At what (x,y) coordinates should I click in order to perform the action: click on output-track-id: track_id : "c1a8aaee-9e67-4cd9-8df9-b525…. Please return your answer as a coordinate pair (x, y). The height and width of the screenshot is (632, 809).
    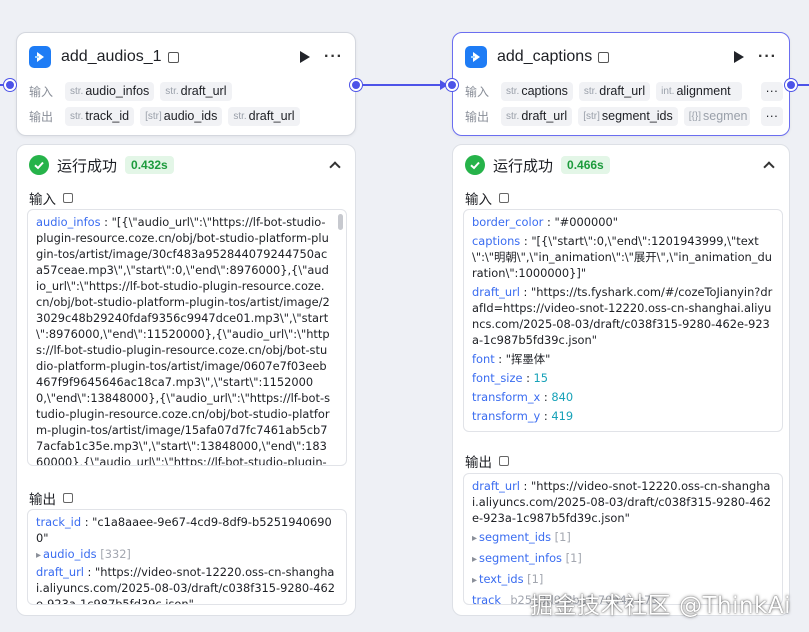
    Looking at the image, I should click on (184, 530).